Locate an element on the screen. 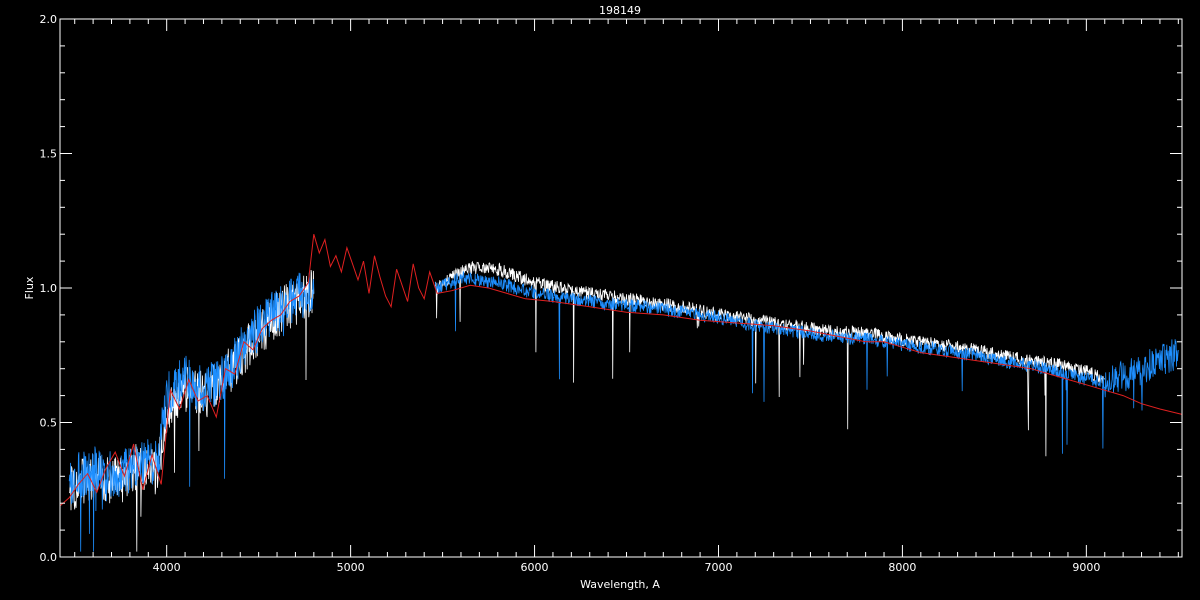 The image size is (1200, 600). chart-title: 198149 is located at coordinates (620, 10).